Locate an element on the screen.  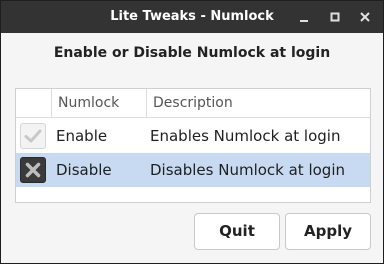
row-name: Enable is located at coordinates (82, 136).